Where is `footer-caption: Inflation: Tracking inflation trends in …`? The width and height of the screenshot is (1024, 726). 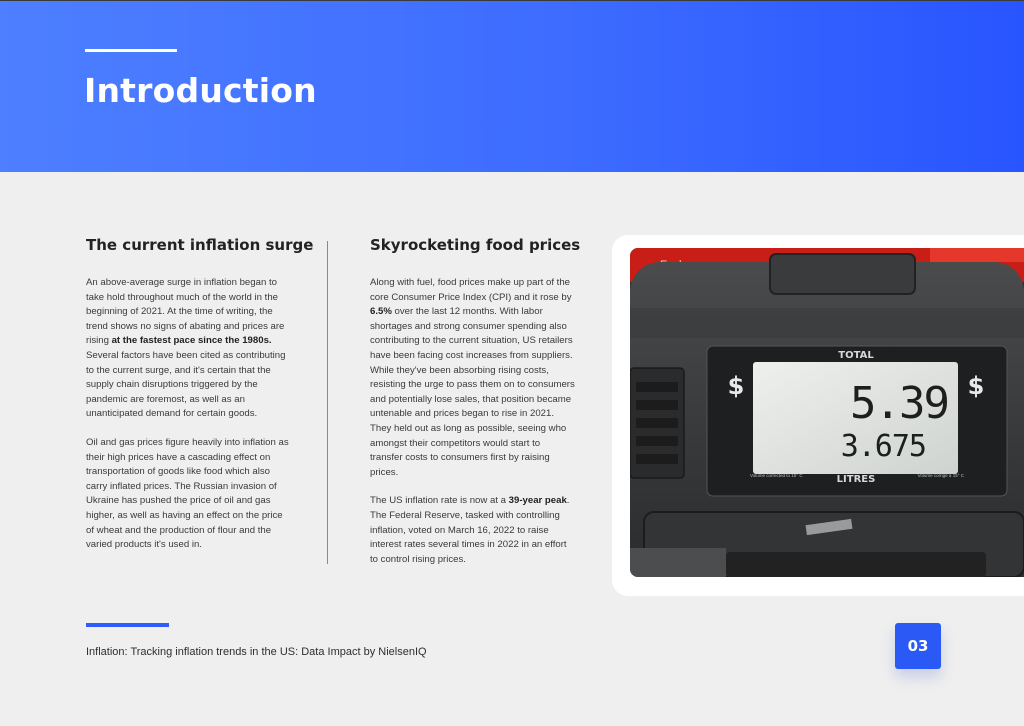
footer-caption: Inflation: Tracking inflation trends in … is located at coordinates (256, 652).